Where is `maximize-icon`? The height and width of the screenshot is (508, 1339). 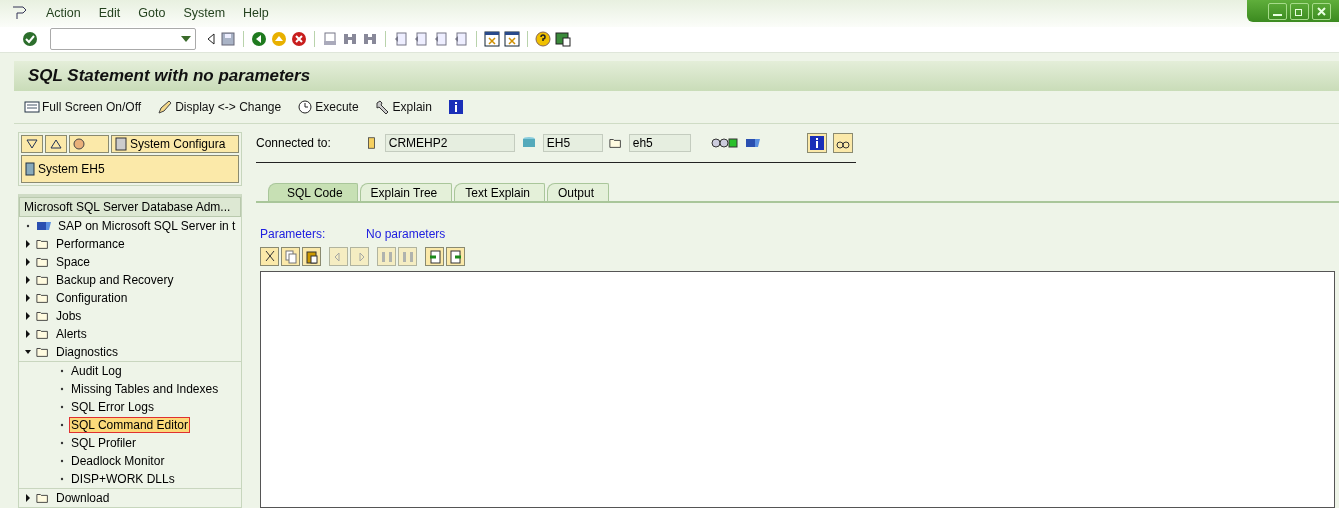
maximize-icon is located at coordinates (1299, 11).